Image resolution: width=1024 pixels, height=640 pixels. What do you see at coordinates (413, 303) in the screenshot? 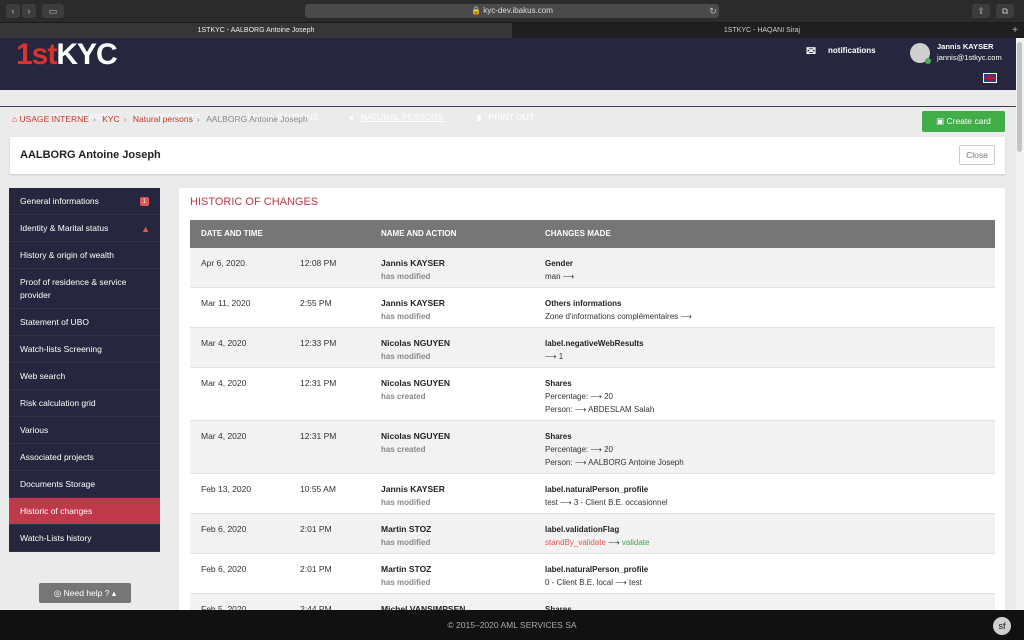
I see `row-user-name: Jannis KAYSER` at bounding box center [413, 303].